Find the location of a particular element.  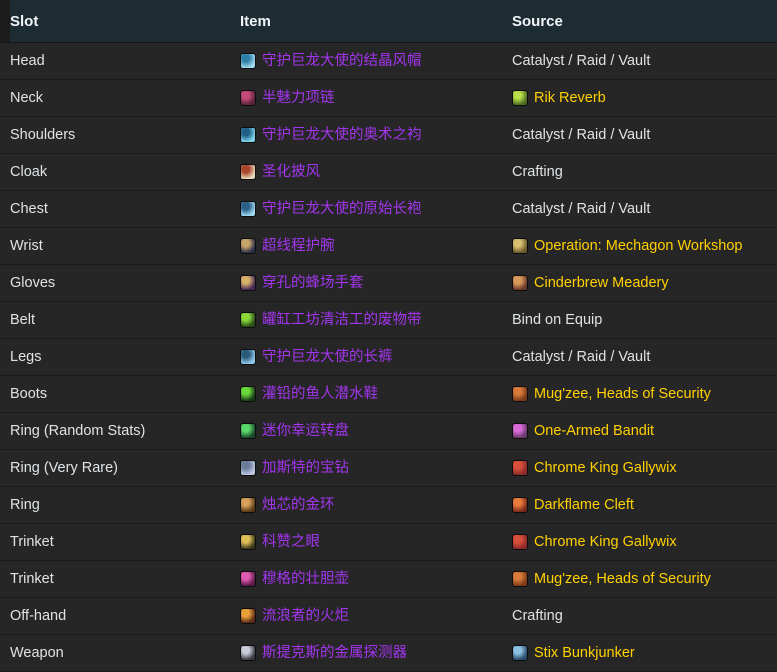

item-name: 半魅力项链 is located at coordinates (298, 98).